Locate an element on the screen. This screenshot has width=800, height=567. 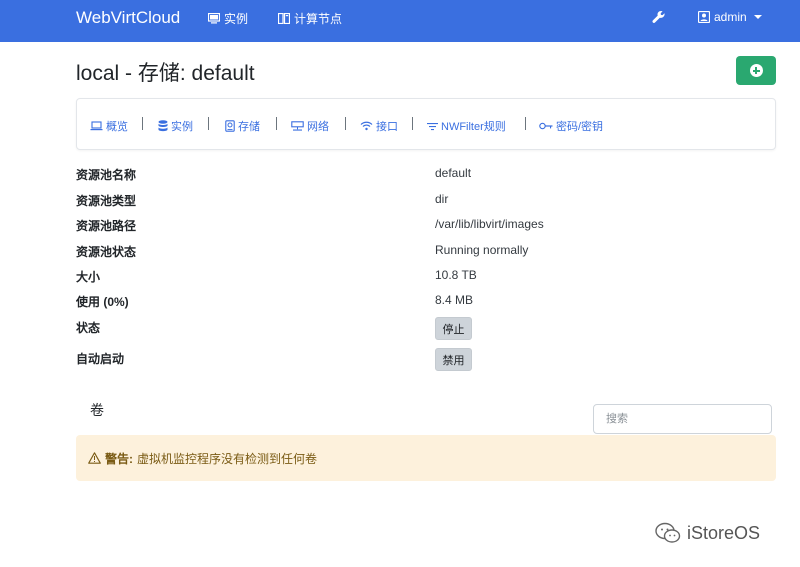
pool-path-value: /var/lib/libvirt/images is located at coordinates (489, 224).